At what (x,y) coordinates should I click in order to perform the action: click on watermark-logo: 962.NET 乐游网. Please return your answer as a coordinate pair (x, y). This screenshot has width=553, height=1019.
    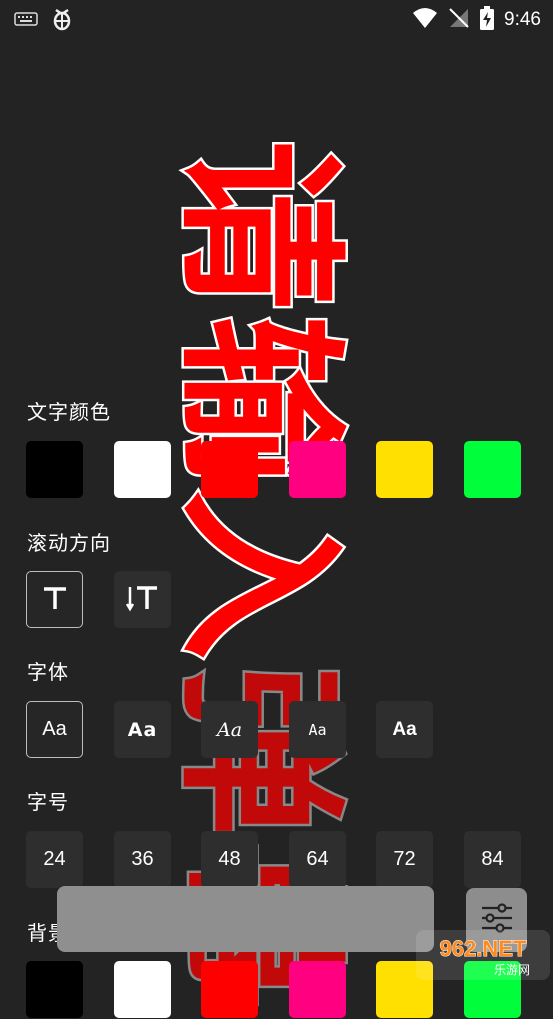
    Looking at the image, I should click on (483, 955).